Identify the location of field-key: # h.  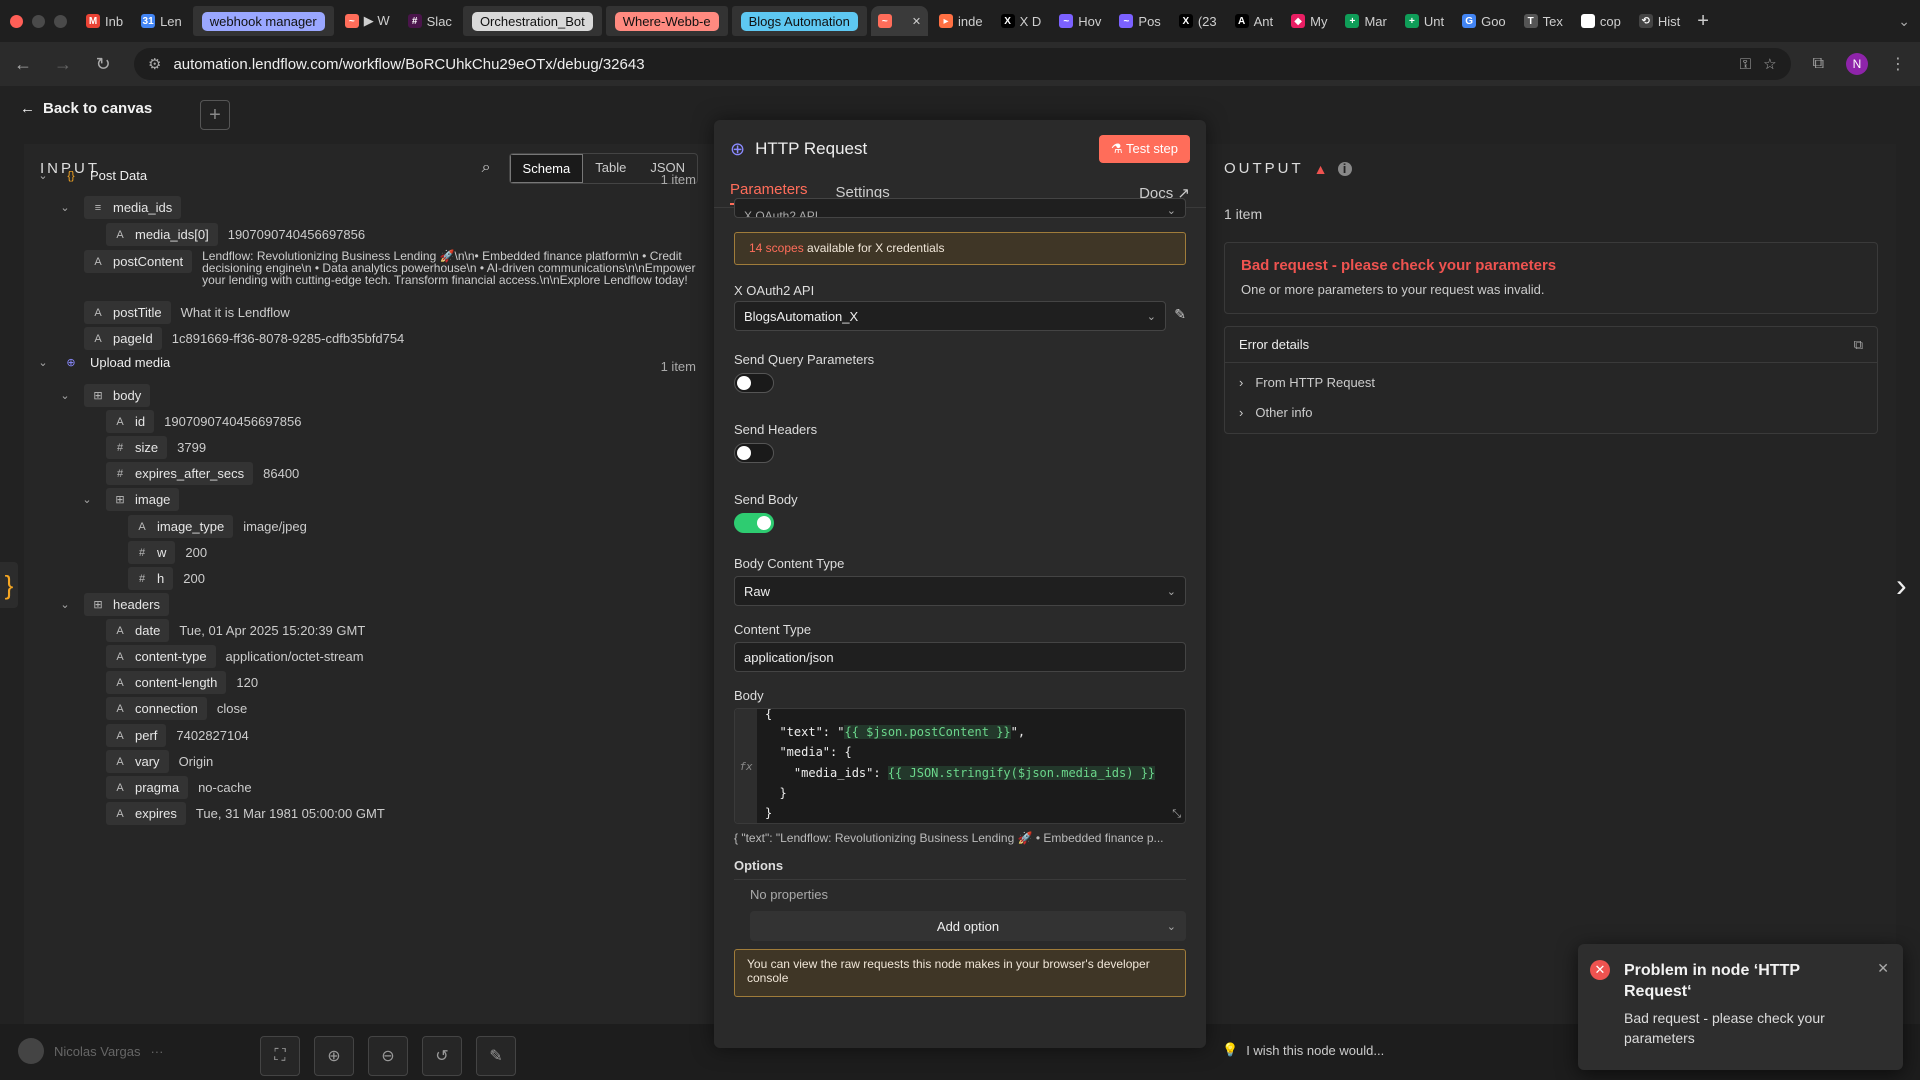
(151, 578).